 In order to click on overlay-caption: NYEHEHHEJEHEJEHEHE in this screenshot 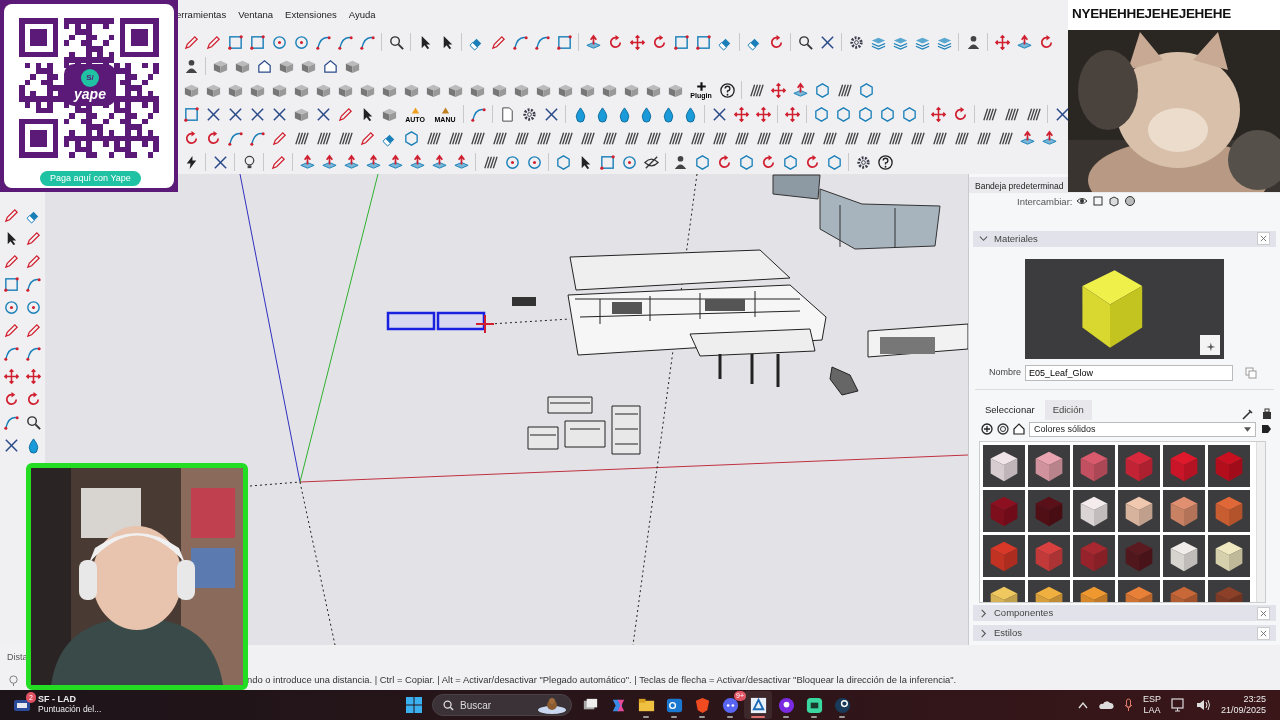, I will do `click(1151, 14)`.